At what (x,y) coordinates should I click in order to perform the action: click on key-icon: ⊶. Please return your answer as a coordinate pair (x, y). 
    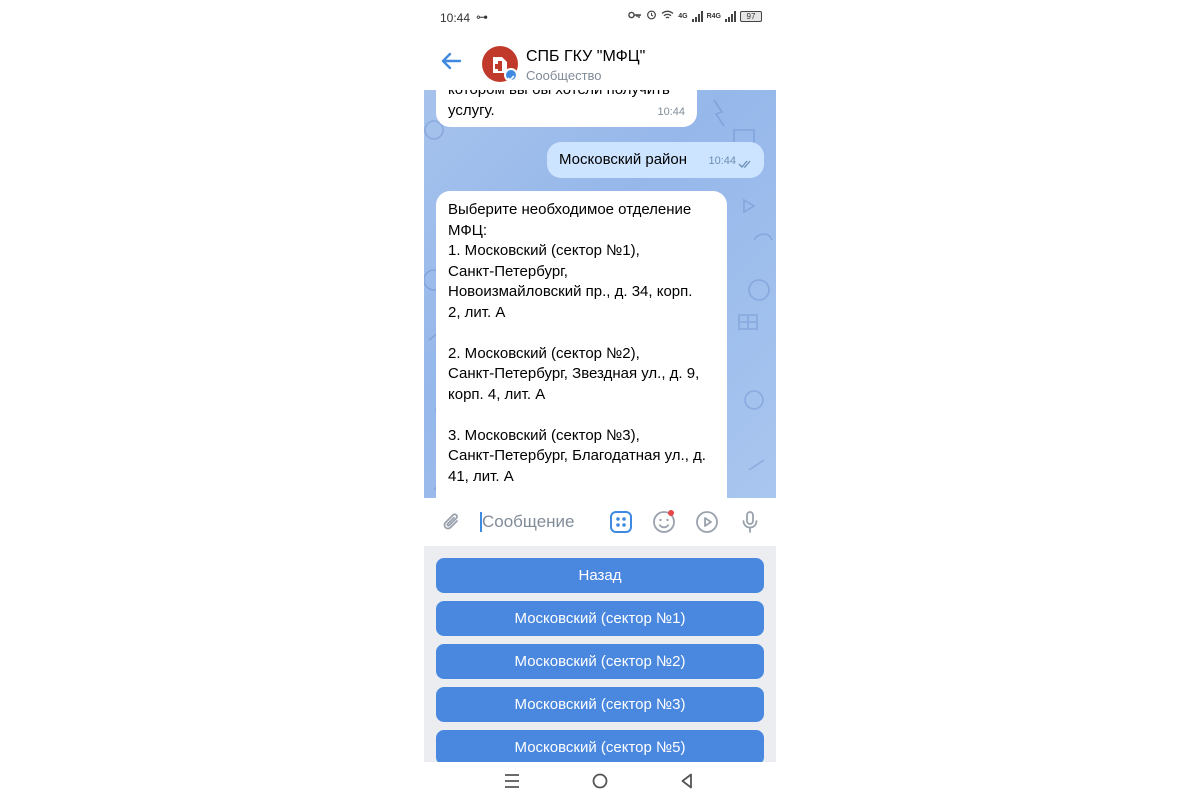
    Looking at the image, I should click on (482, 17).